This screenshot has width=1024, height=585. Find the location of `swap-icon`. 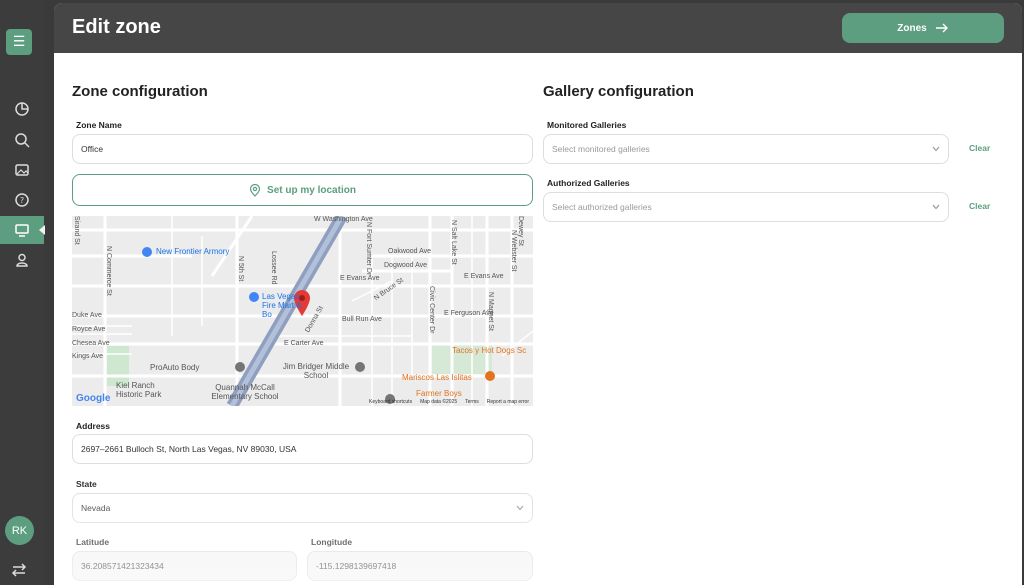

swap-icon is located at coordinates (19, 570).